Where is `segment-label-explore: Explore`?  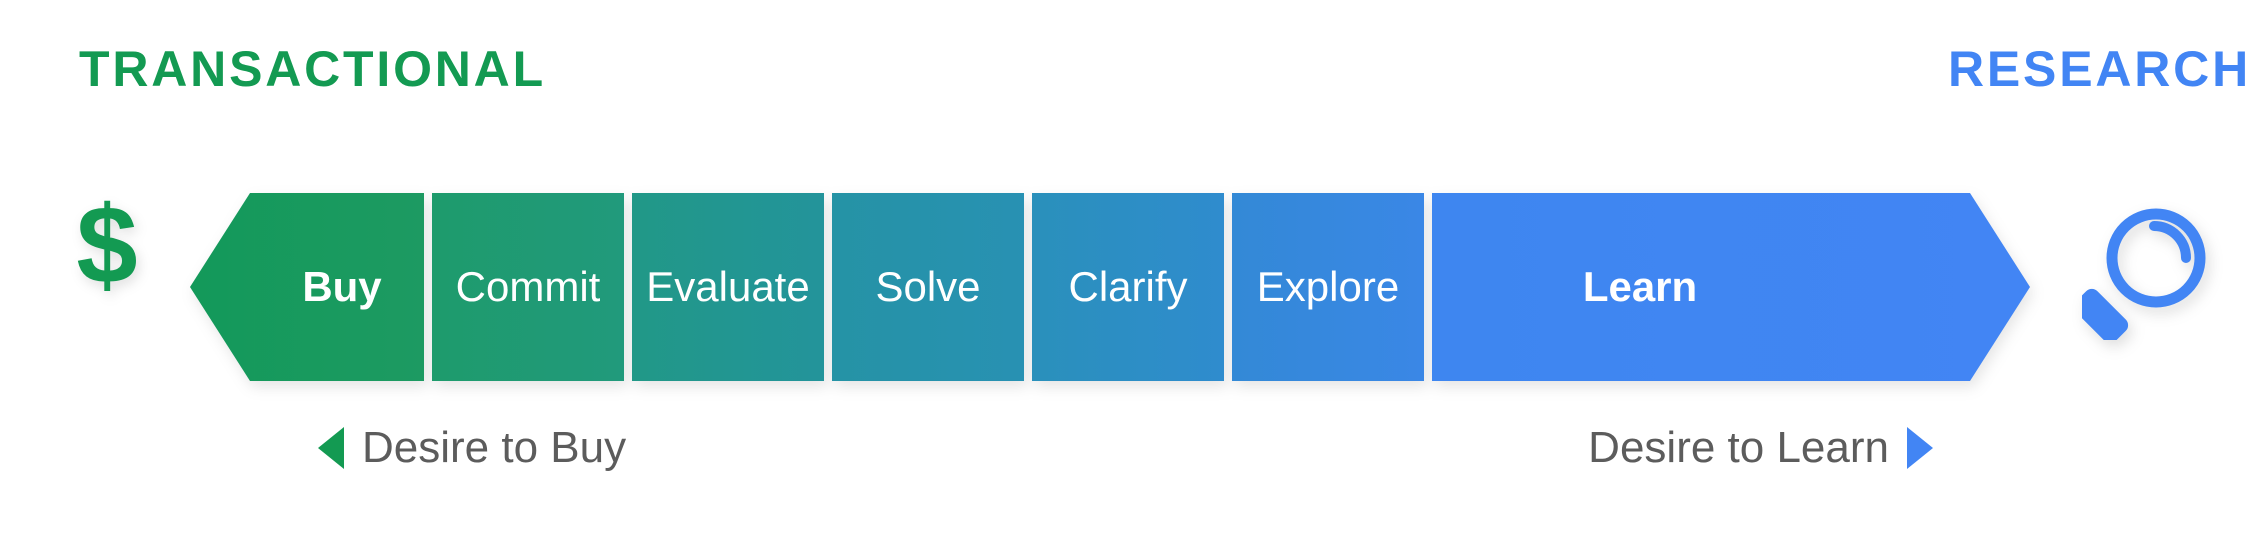 segment-label-explore: Explore is located at coordinates (1328, 286).